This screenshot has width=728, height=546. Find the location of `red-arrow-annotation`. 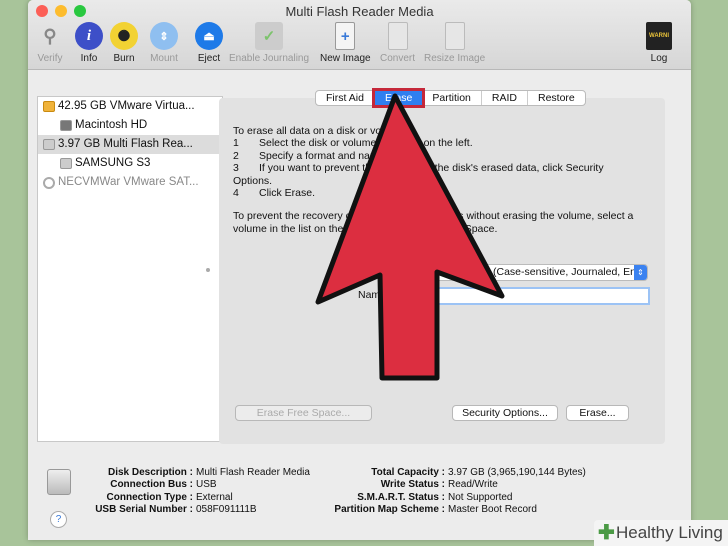

red-arrow-annotation is located at coordinates (410, 237).